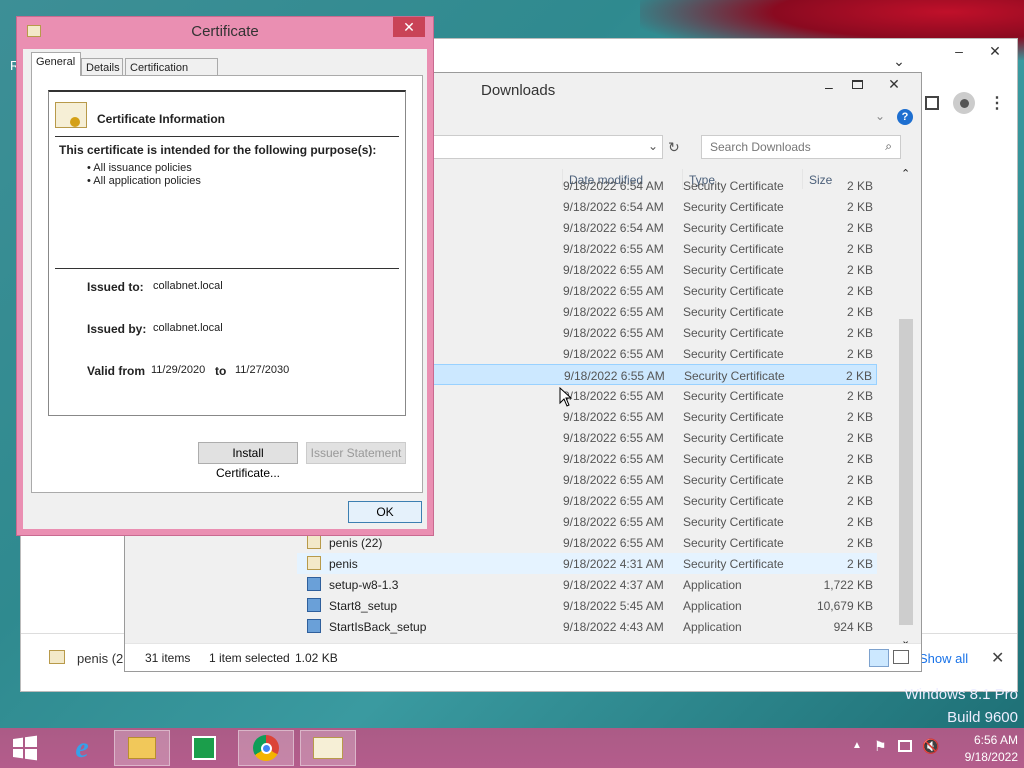 Image resolution: width=1024 pixels, height=768 pixels. Describe the element at coordinates (613, 186) in the screenshot. I see `file-date: 9/18/2022 6:54 AM` at that location.